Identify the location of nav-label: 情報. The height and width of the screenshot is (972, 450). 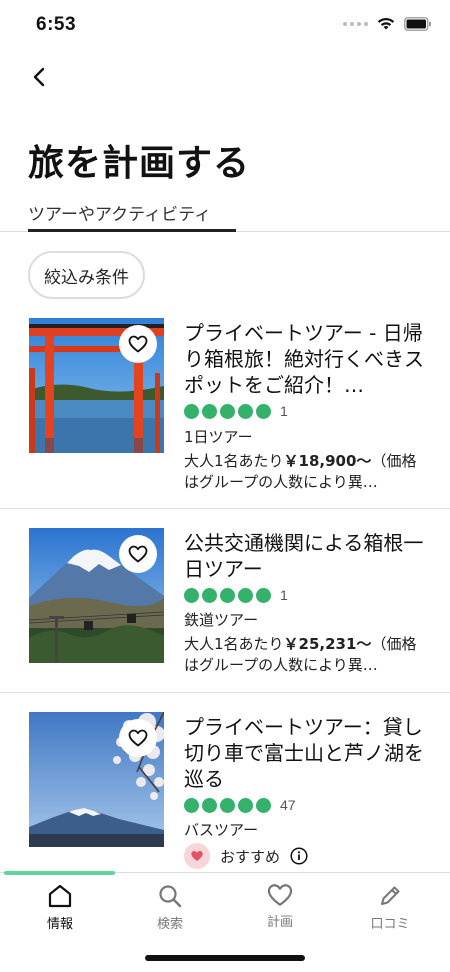
(59, 924).